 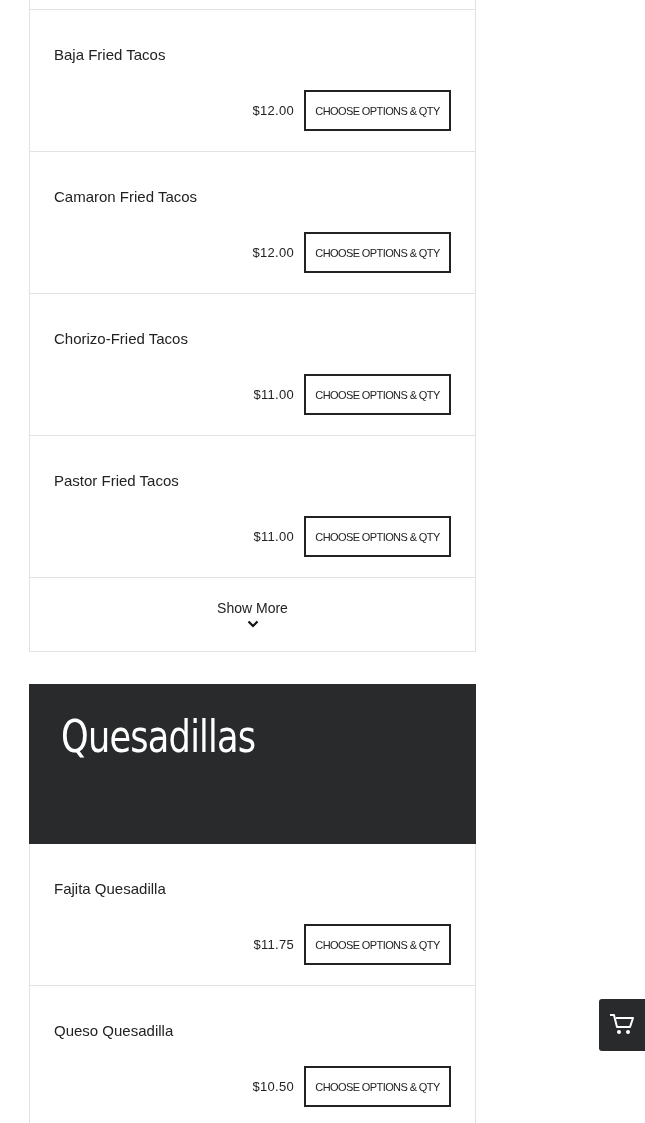 I want to click on item-name: Camaron Fried Tacos, so click(x=126, y=197).